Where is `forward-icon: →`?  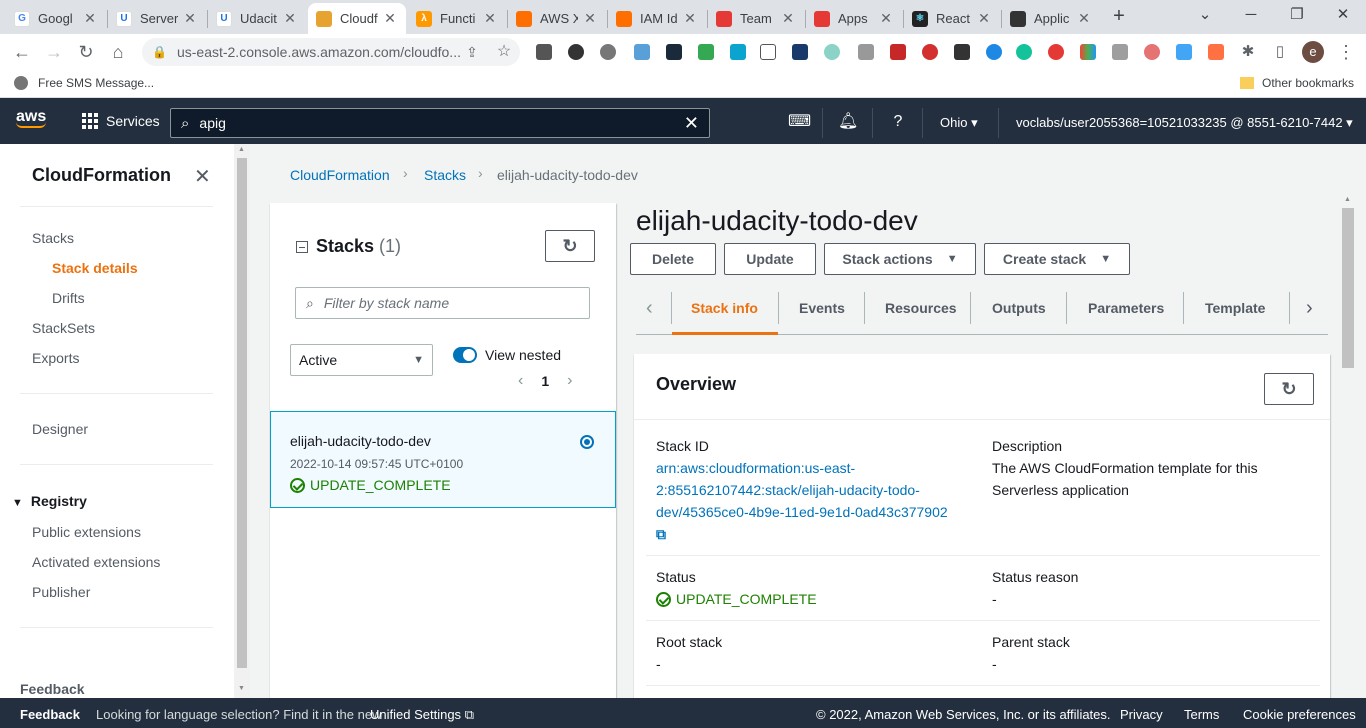
forward-icon: → is located at coordinates (54, 52).